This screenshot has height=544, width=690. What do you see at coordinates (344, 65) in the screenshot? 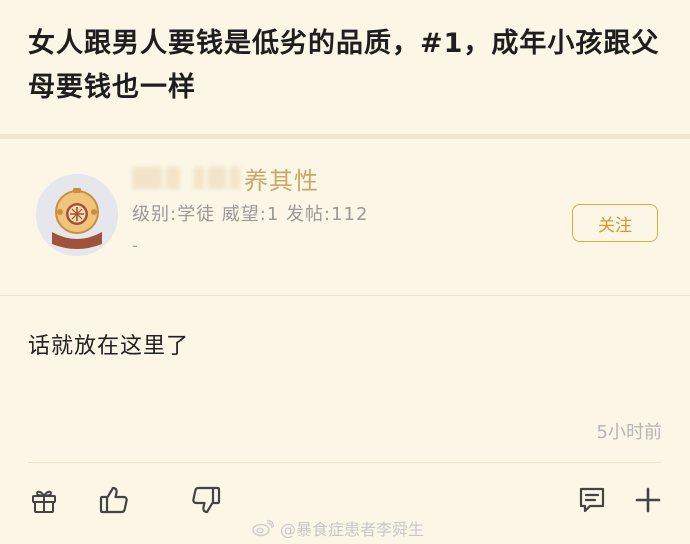
I see `post-title: 女人跟男人要钱是低劣的品质，#1，成年小孩跟父母要钱也一样` at bounding box center [344, 65].